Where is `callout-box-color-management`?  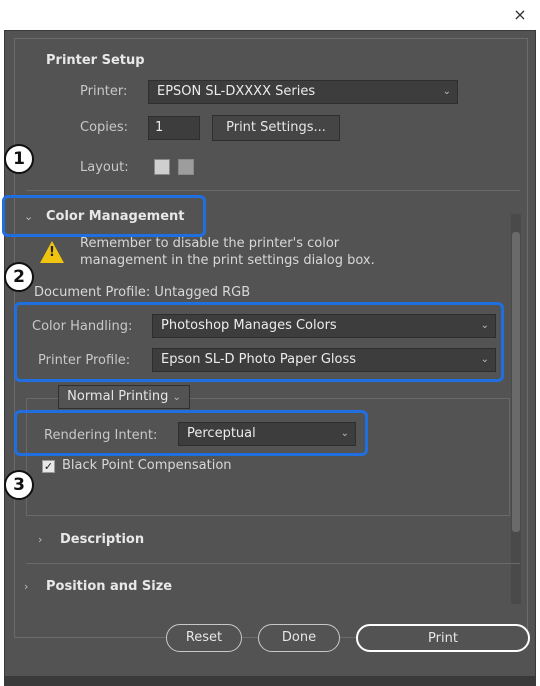 callout-box-color-management is located at coordinates (104, 216).